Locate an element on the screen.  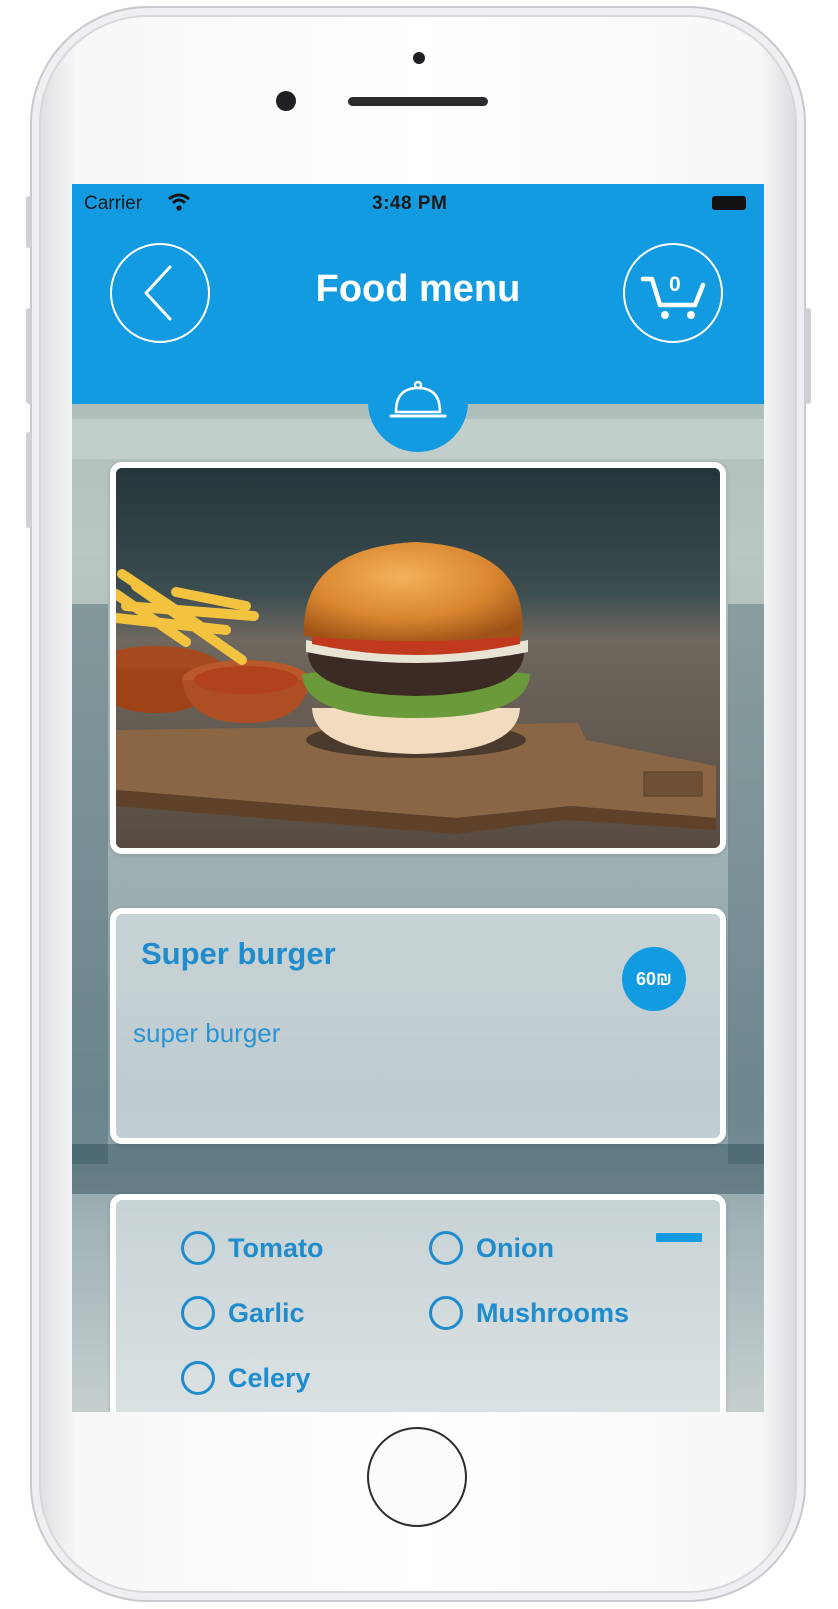
option-mushrooms: Mushrooms is located at coordinates (529, 1313).